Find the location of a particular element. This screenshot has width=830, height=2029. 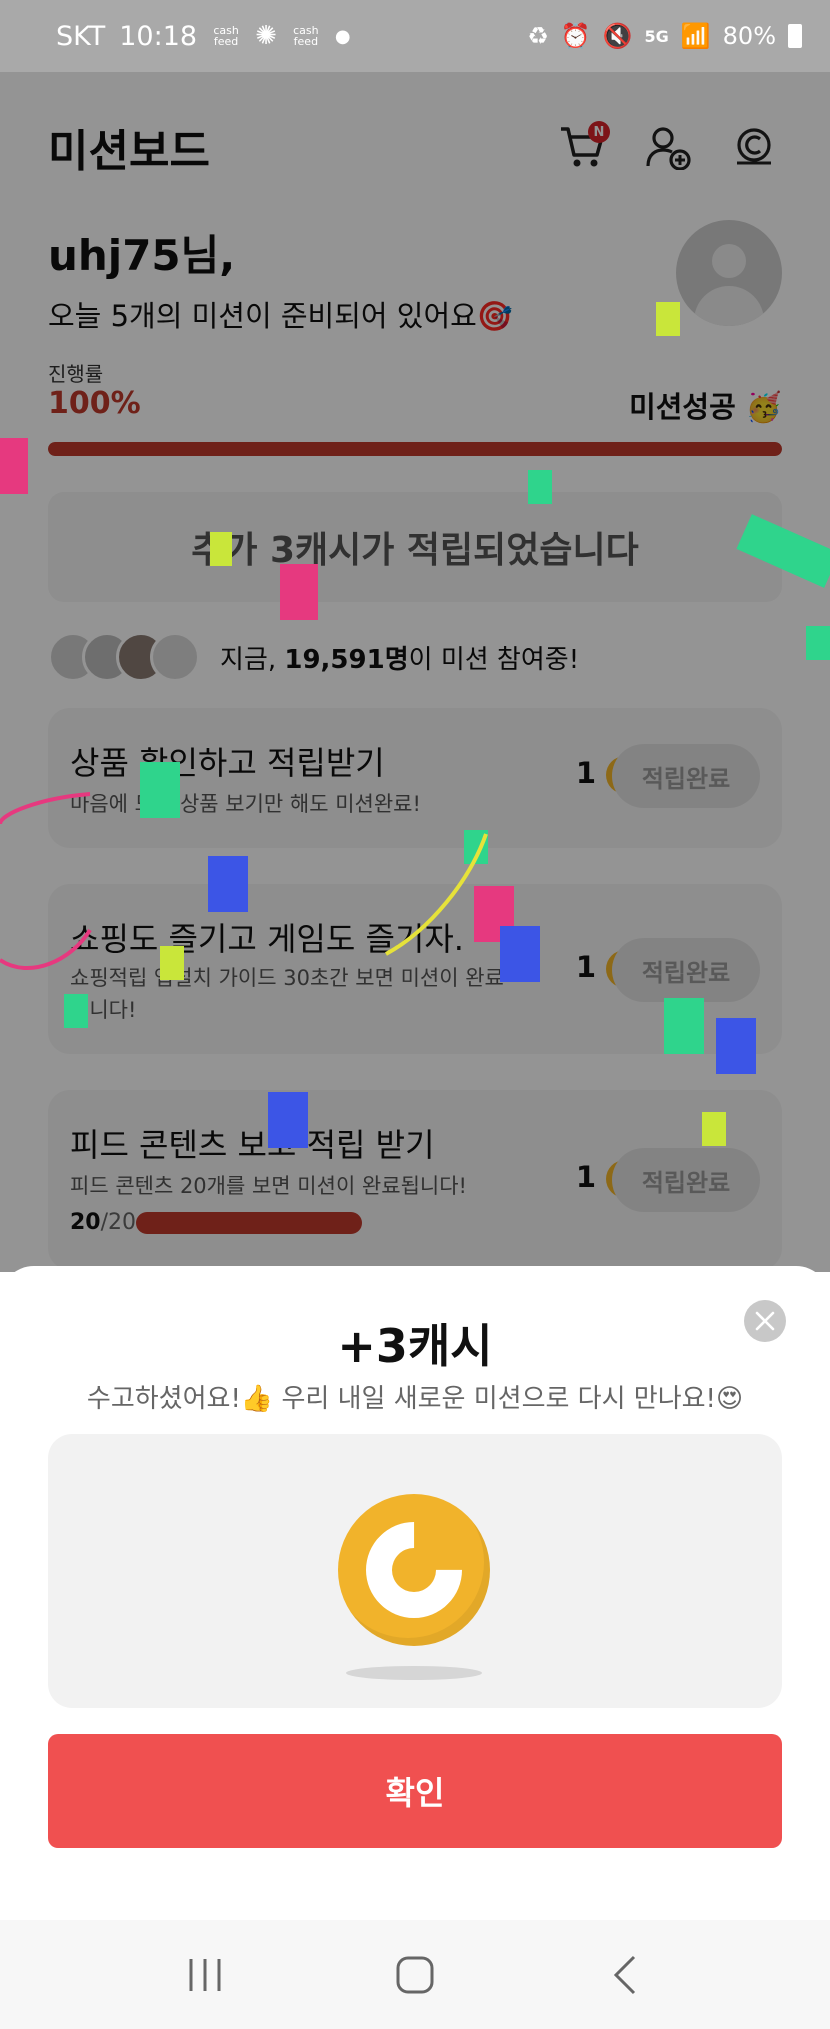

home-icon is located at coordinates (415, 1974).